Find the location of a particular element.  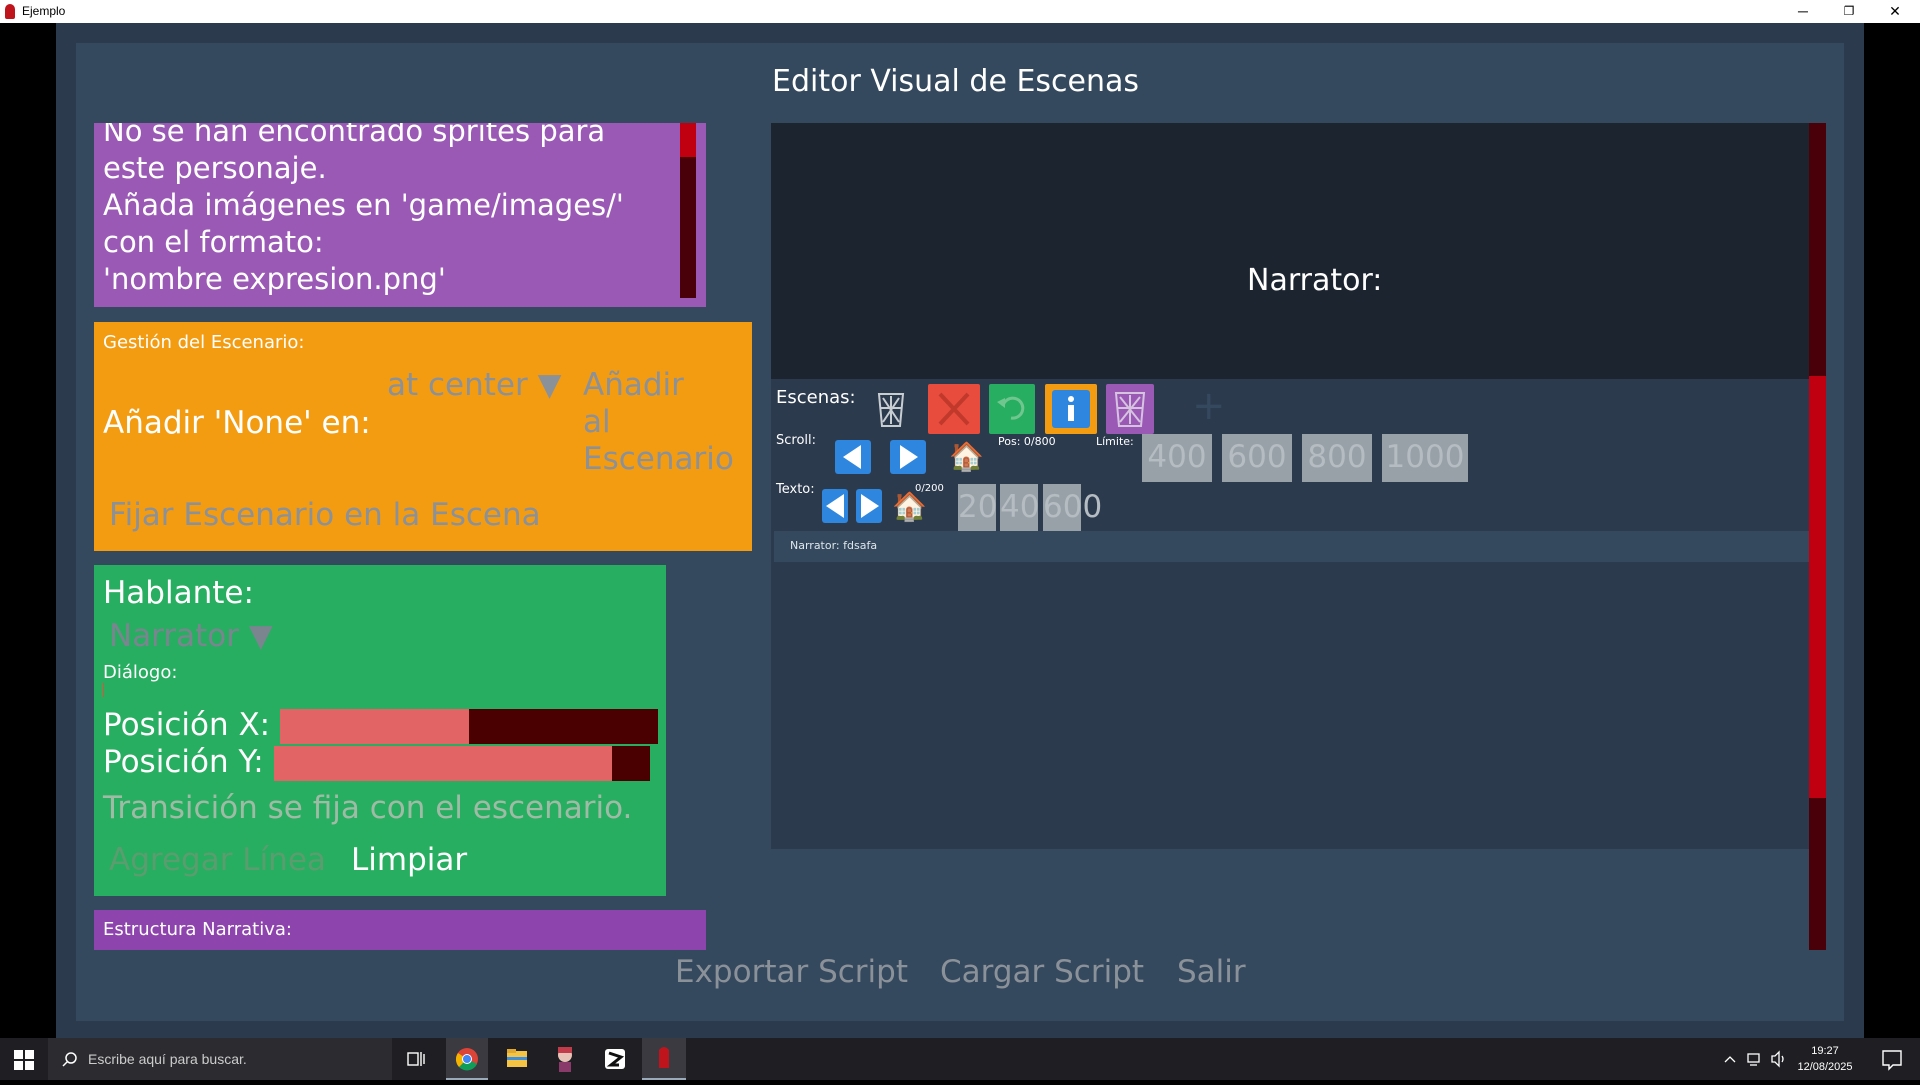

export-script-button: Exportar Script is located at coordinates (791, 972).